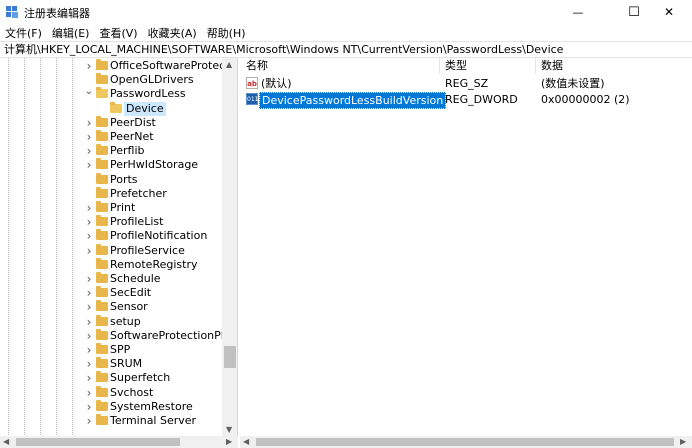  What do you see at coordinates (71, 33) in the screenshot?
I see `menu-edit: 编辑(E)` at bounding box center [71, 33].